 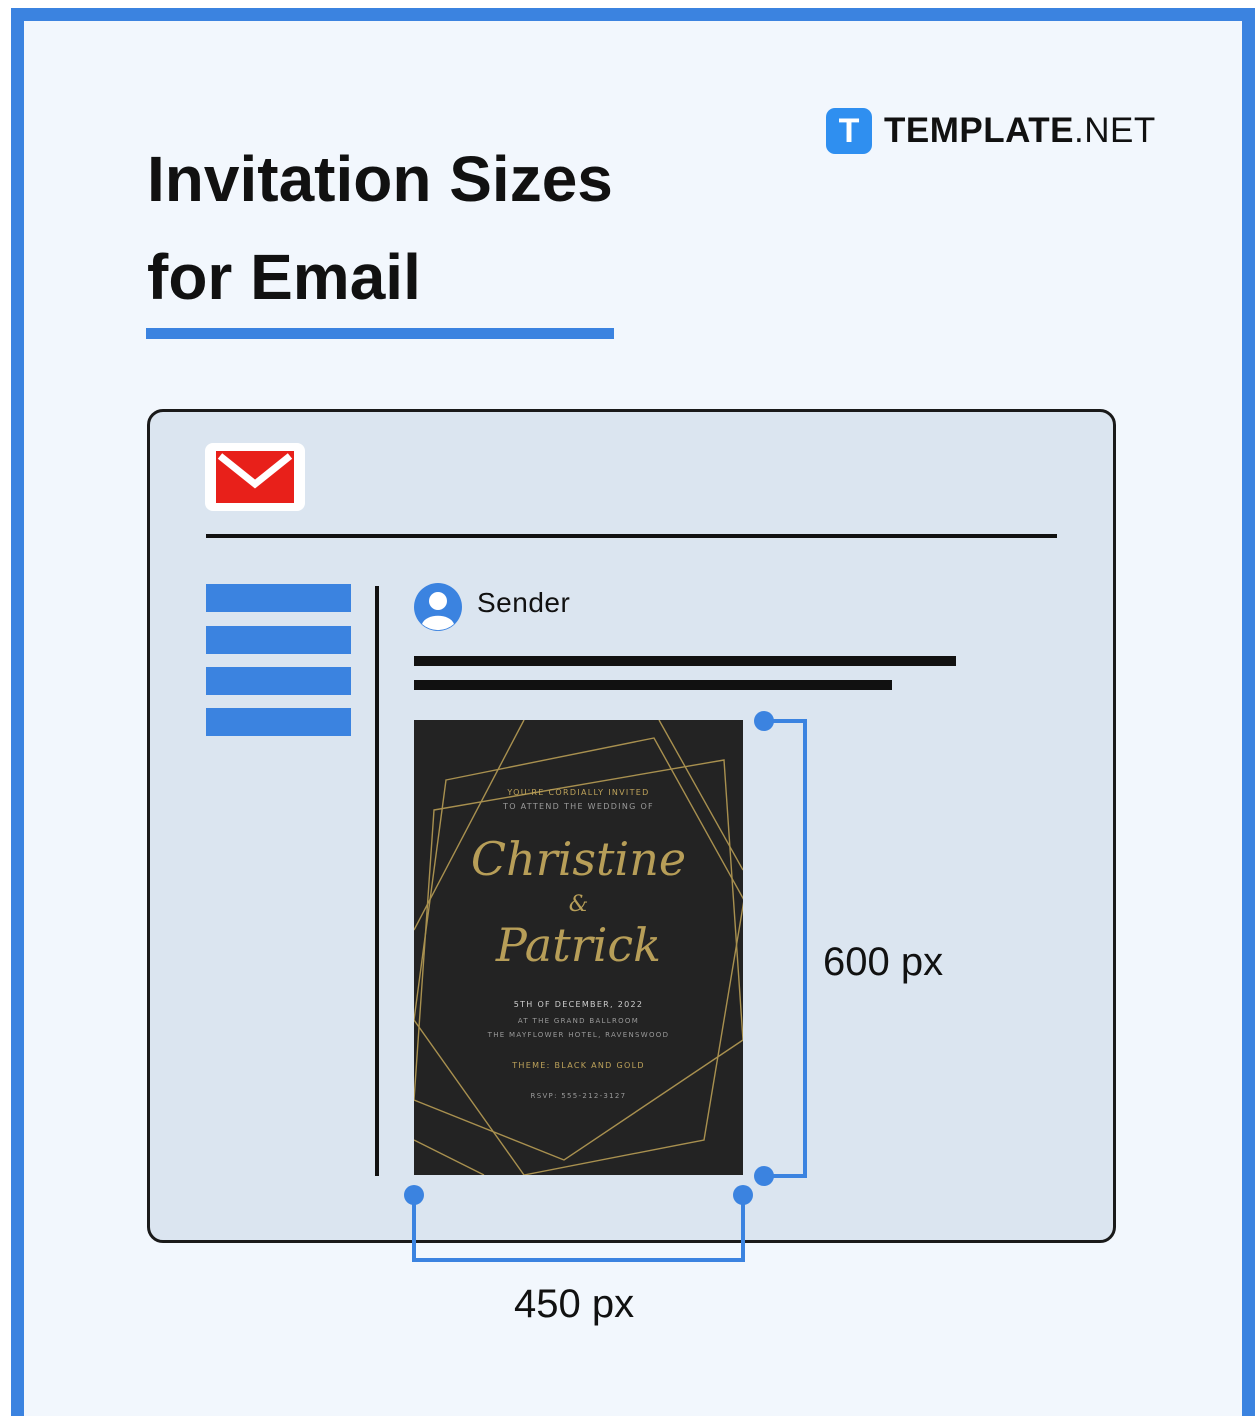 What do you see at coordinates (785, 948) in the screenshot?
I see `height-bracket` at bounding box center [785, 948].